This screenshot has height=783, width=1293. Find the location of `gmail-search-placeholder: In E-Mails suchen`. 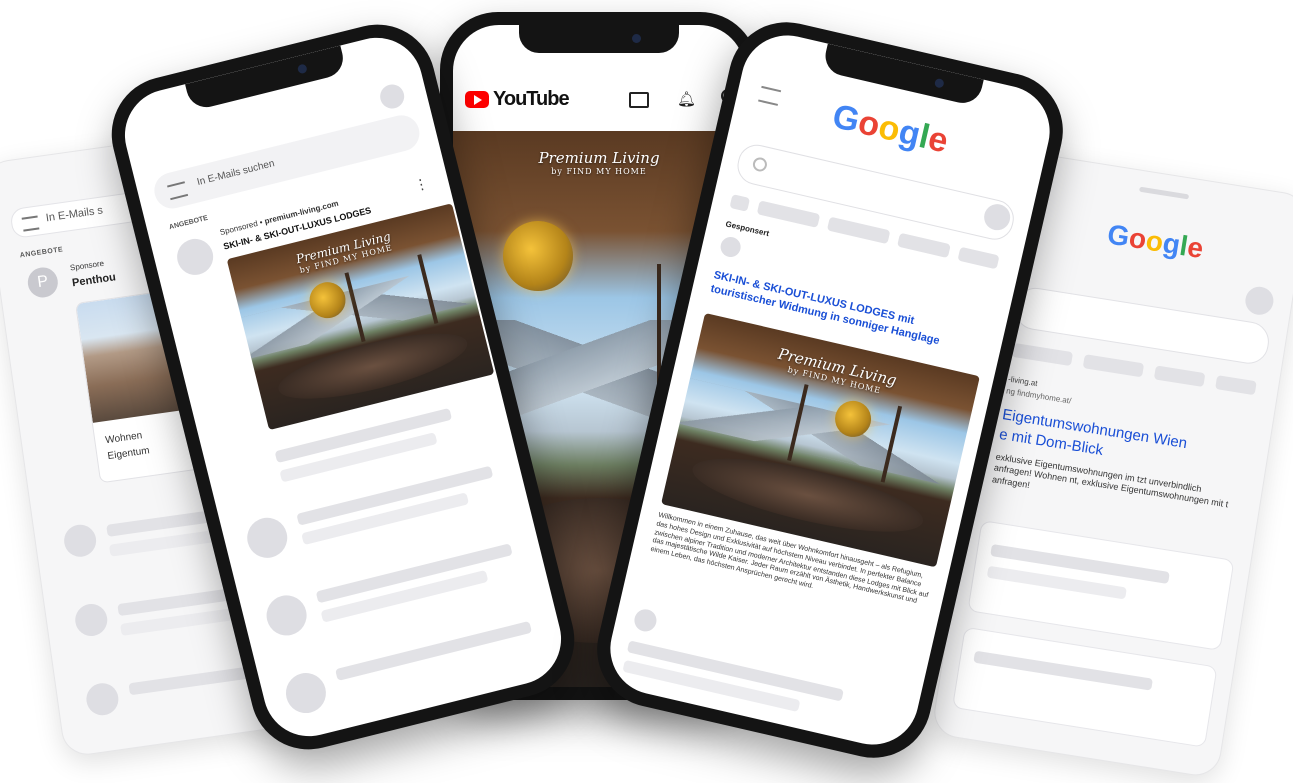

gmail-search-placeholder: In E-Mails suchen is located at coordinates (235, 173).